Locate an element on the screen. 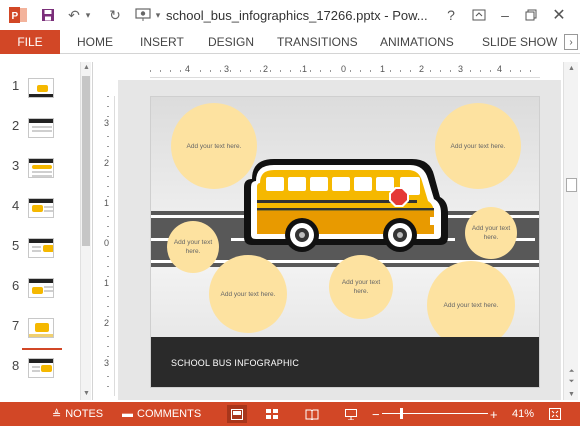 The image size is (580, 426). slide-number: 8 is located at coordinates (16, 365).